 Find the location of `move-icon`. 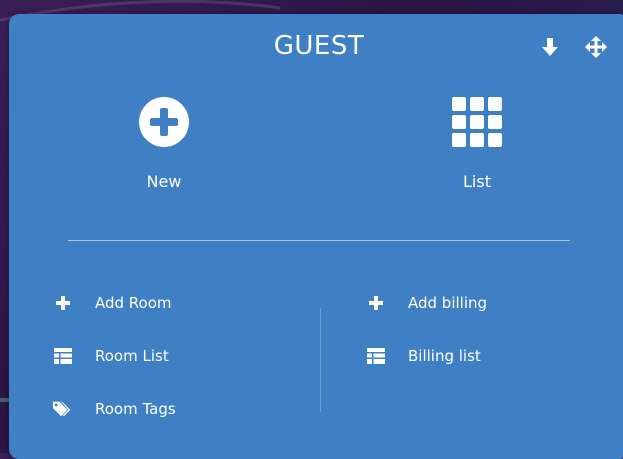

move-icon is located at coordinates (596, 47).